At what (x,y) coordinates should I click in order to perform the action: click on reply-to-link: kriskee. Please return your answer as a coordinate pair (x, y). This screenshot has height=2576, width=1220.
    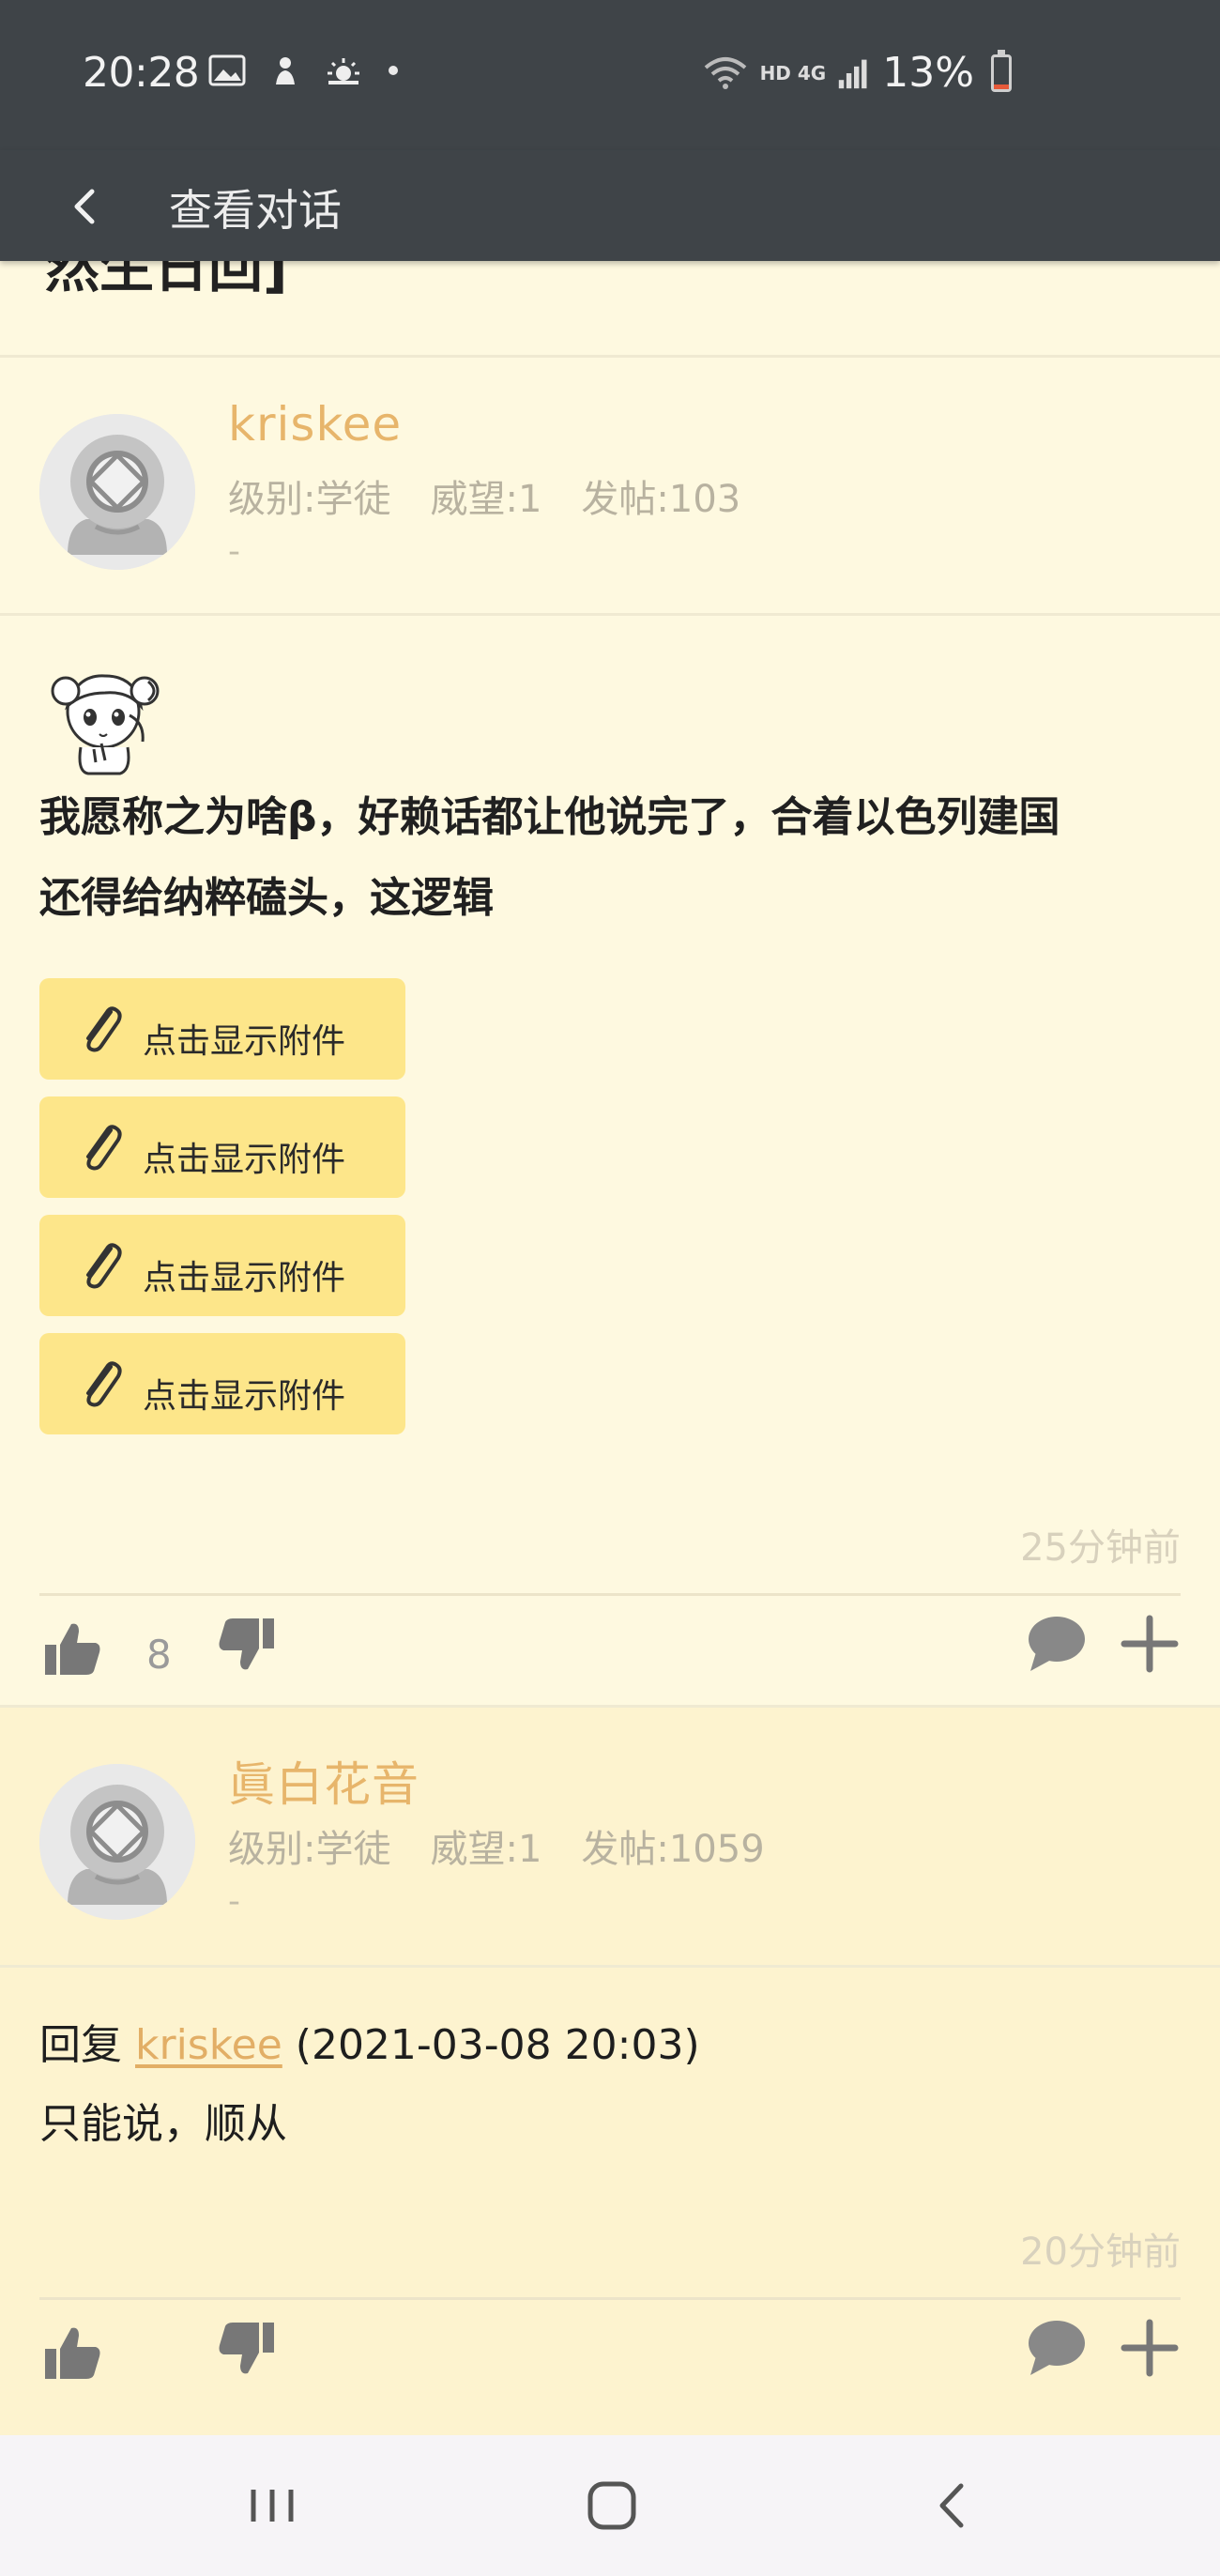
    Looking at the image, I should click on (208, 2045).